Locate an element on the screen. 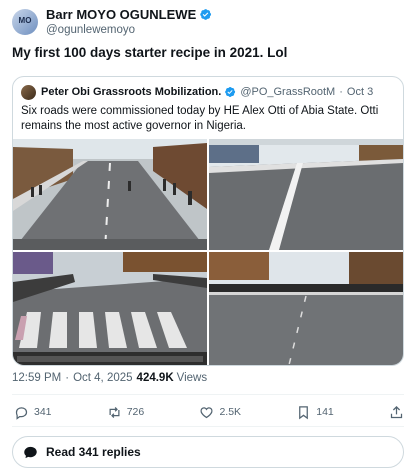 The width and height of the screenshot is (416, 474). read-replies-button: Read 341 replies is located at coordinates (208, 452).